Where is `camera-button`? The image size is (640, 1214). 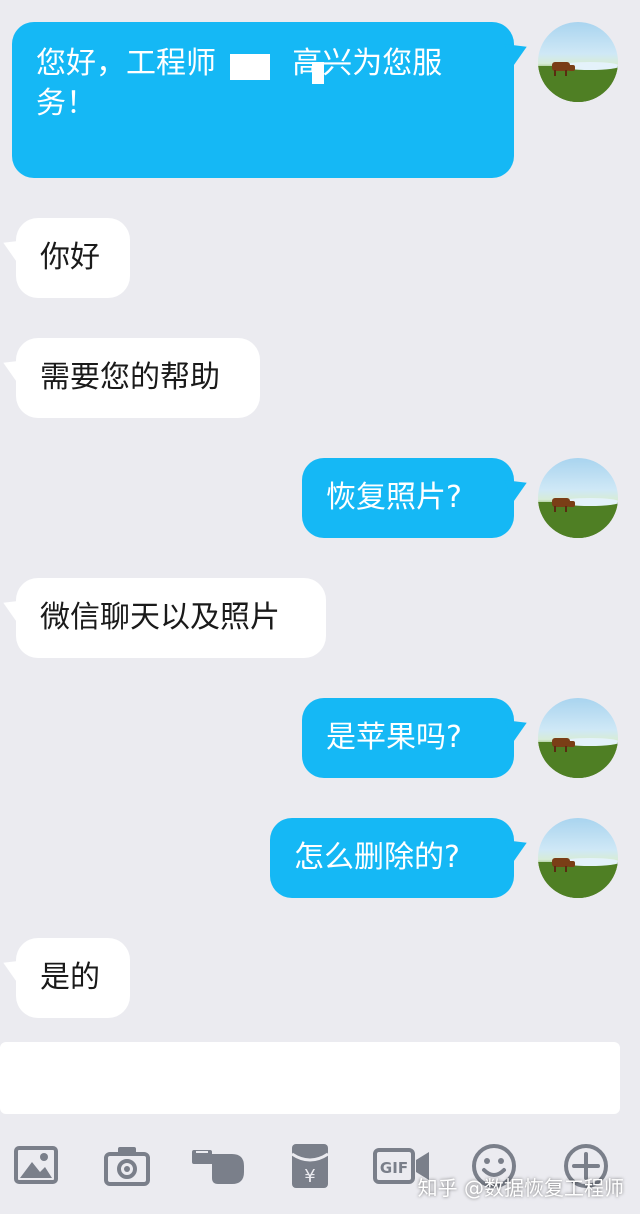 camera-button is located at coordinates (127, 1166).